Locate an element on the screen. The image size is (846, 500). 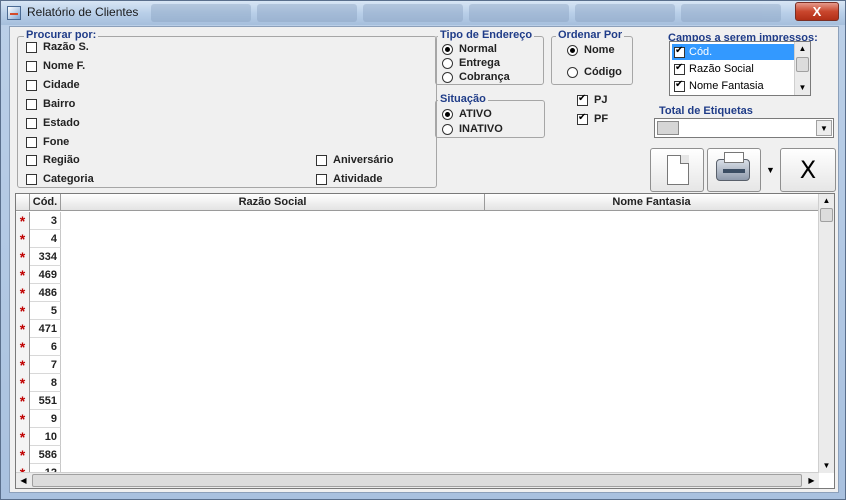
cell-cod: 6 is located at coordinates (45, 347).